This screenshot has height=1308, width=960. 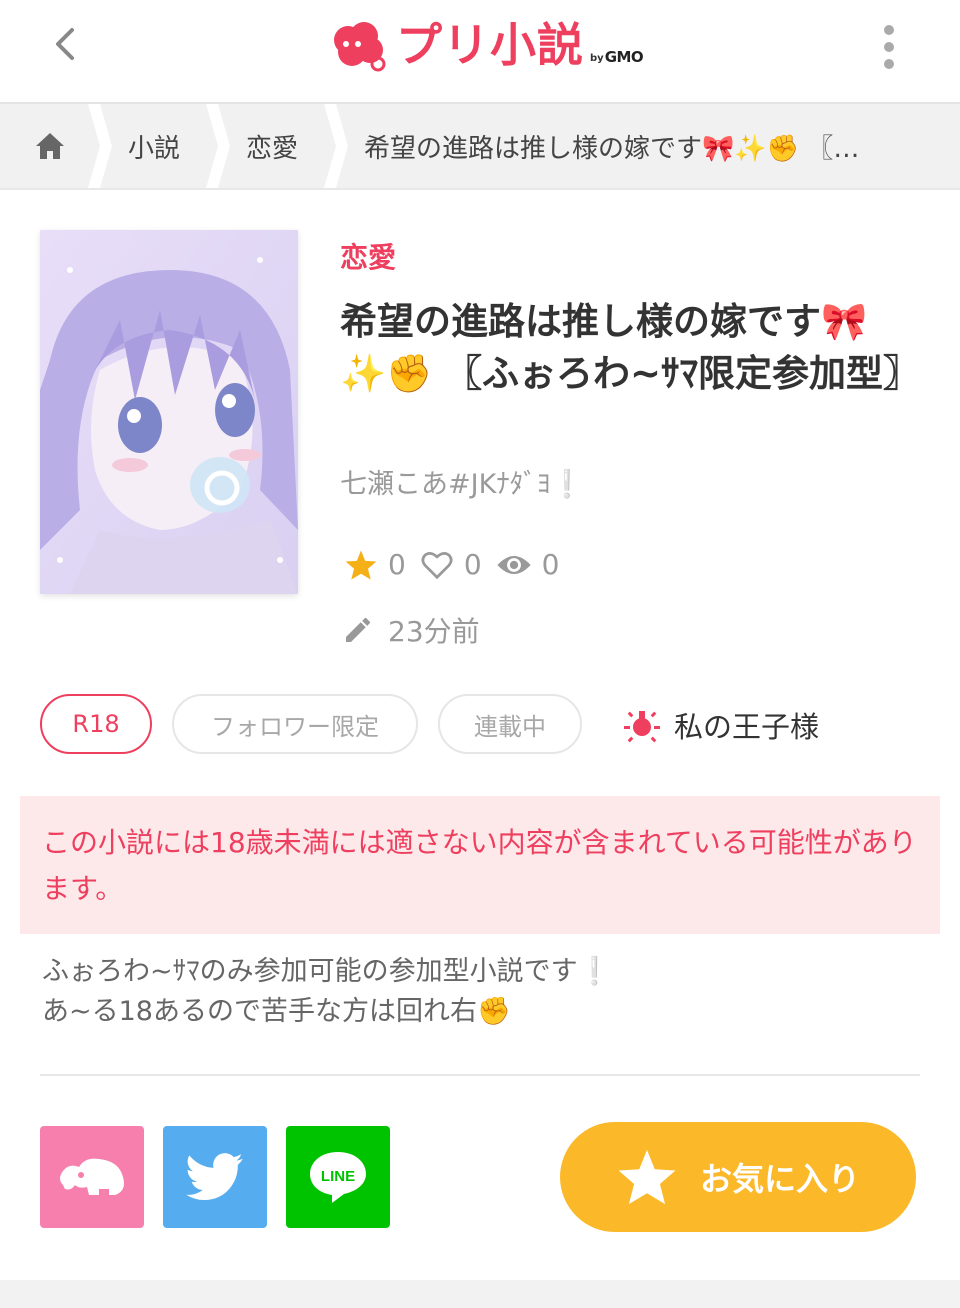 I want to click on star-count-value: 0, so click(x=397, y=564).